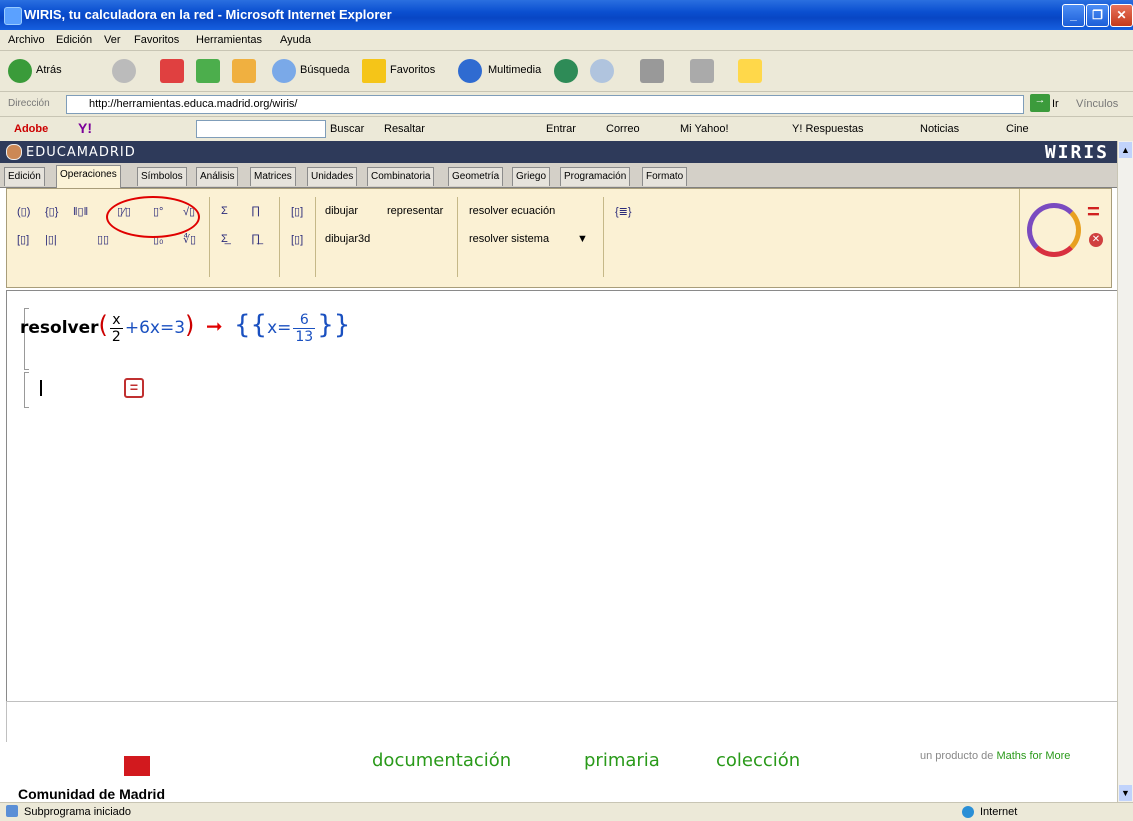  What do you see at coordinates (1121, 15) in the screenshot?
I see `close-button: ✕` at bounding box center [1121, 15].